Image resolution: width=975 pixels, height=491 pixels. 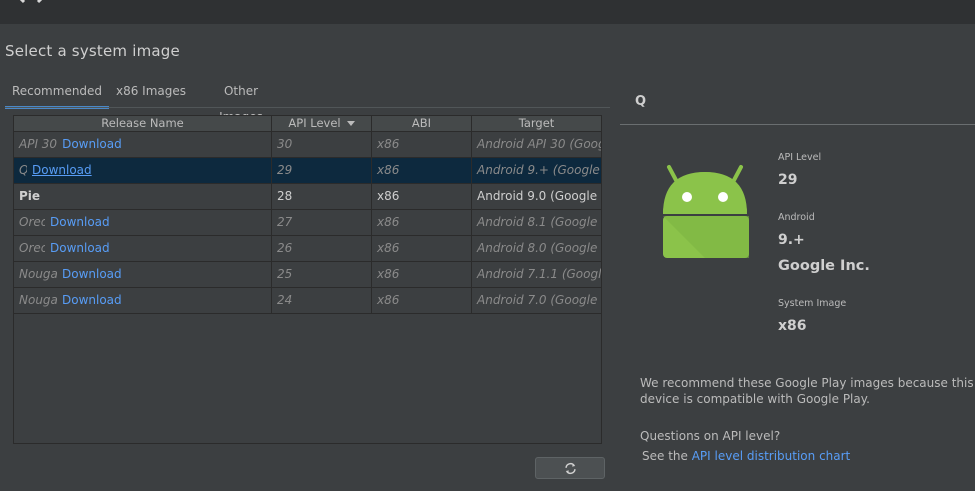 I want to click on title-bar, so click(x=487, y=12).